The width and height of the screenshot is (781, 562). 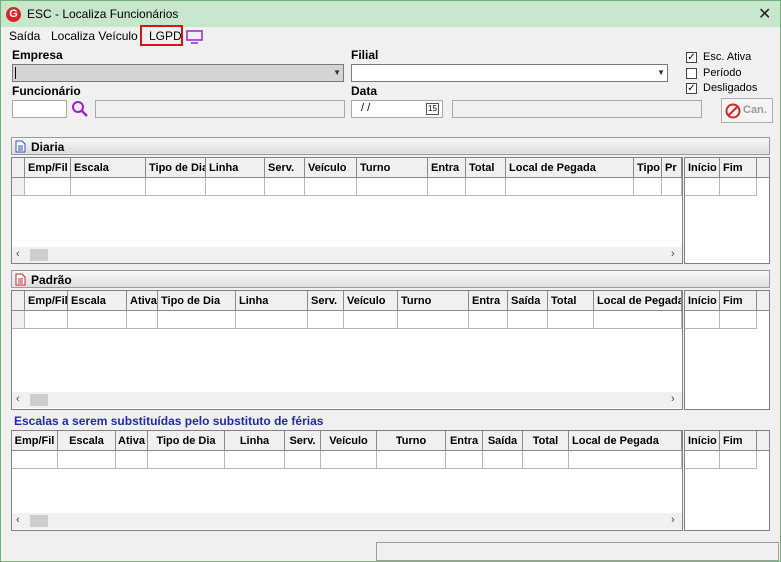 I want to click on calendar-icon: 15, so click(x=432, y=109).